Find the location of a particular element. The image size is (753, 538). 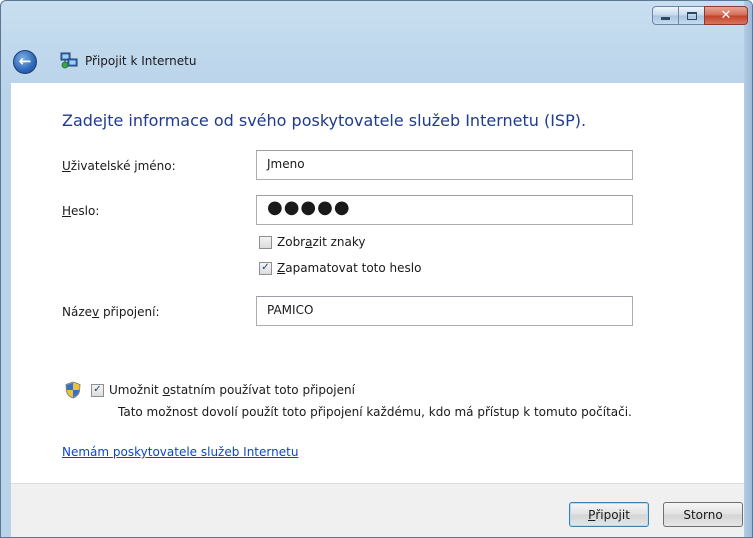

connection-name-input: PAMICO is located at coordinates (444, 311).